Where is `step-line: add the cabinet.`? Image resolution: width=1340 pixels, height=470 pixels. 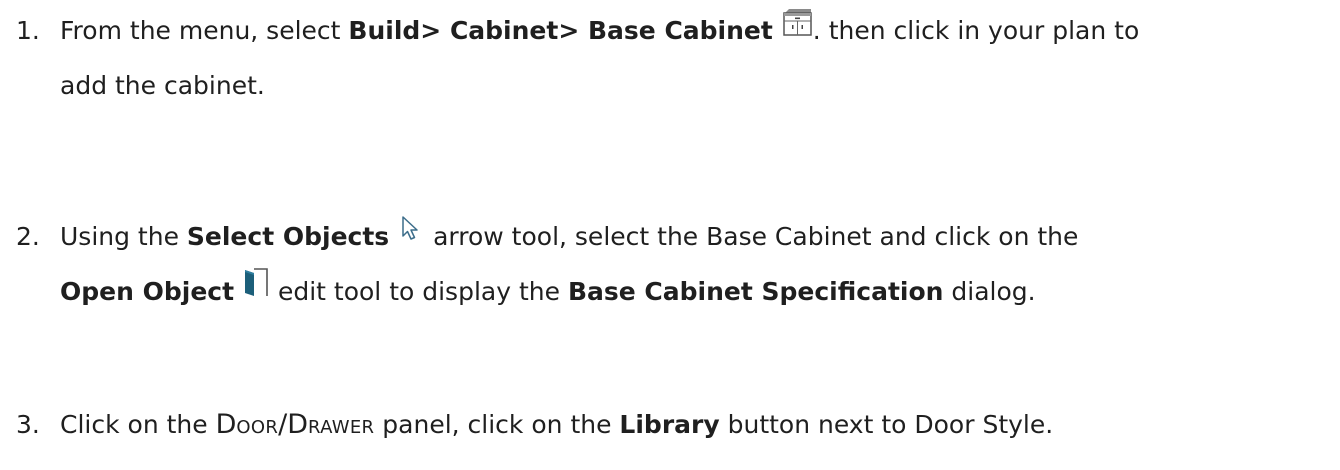 step-line: add the cabinet. is located at coordinates (162, 85).